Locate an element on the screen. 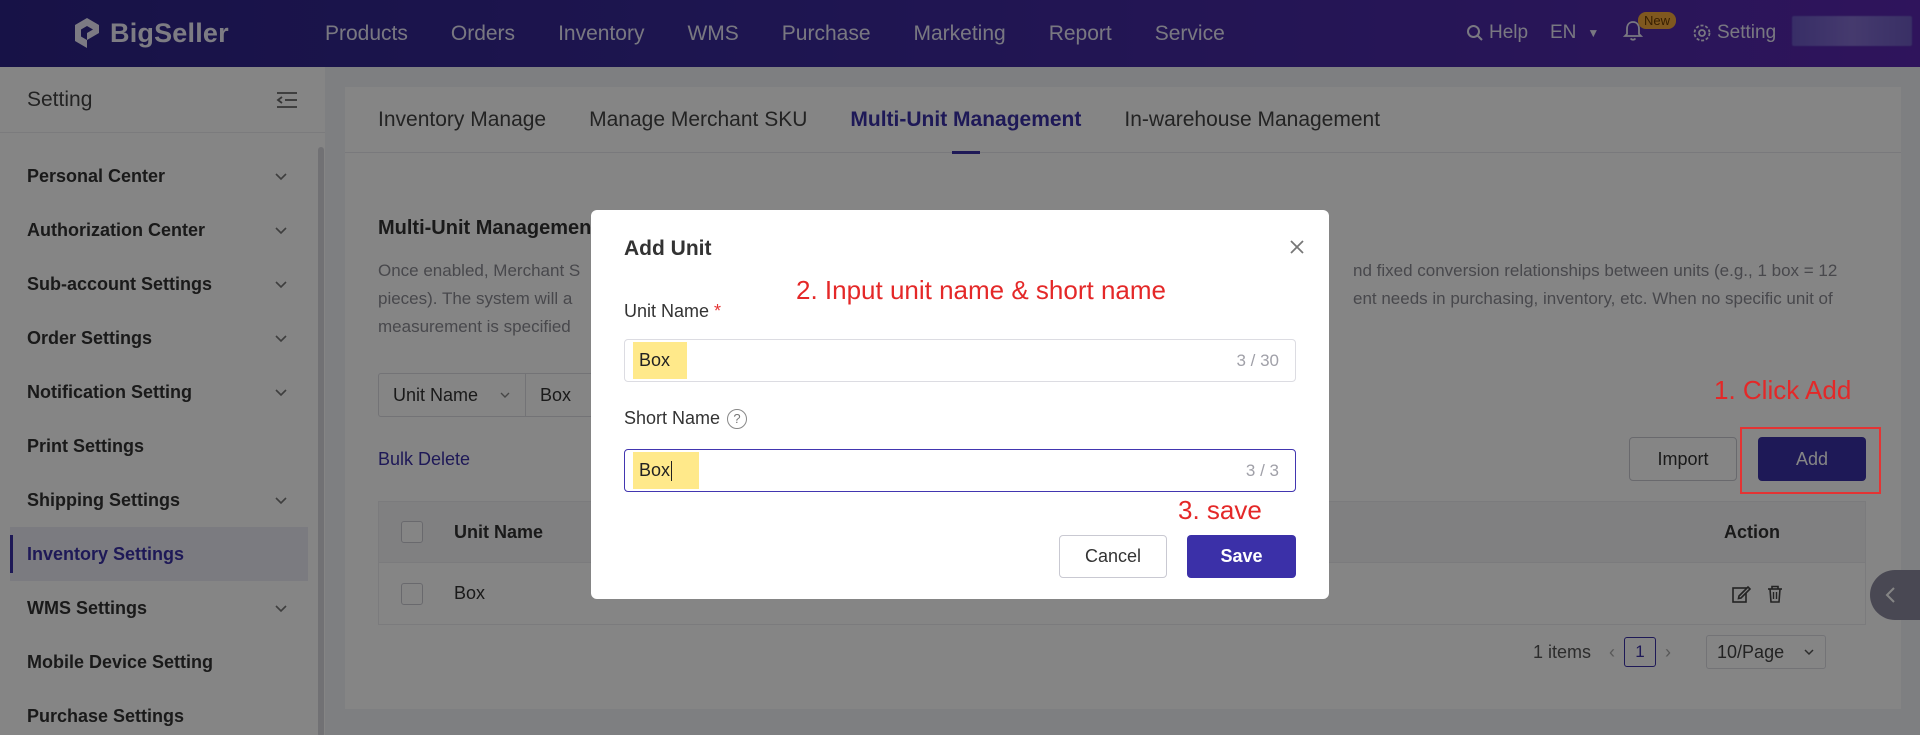 This screenshot has height=735, width=1920. annotation-step-3: 3. save is located at coordinates (1220, 510).